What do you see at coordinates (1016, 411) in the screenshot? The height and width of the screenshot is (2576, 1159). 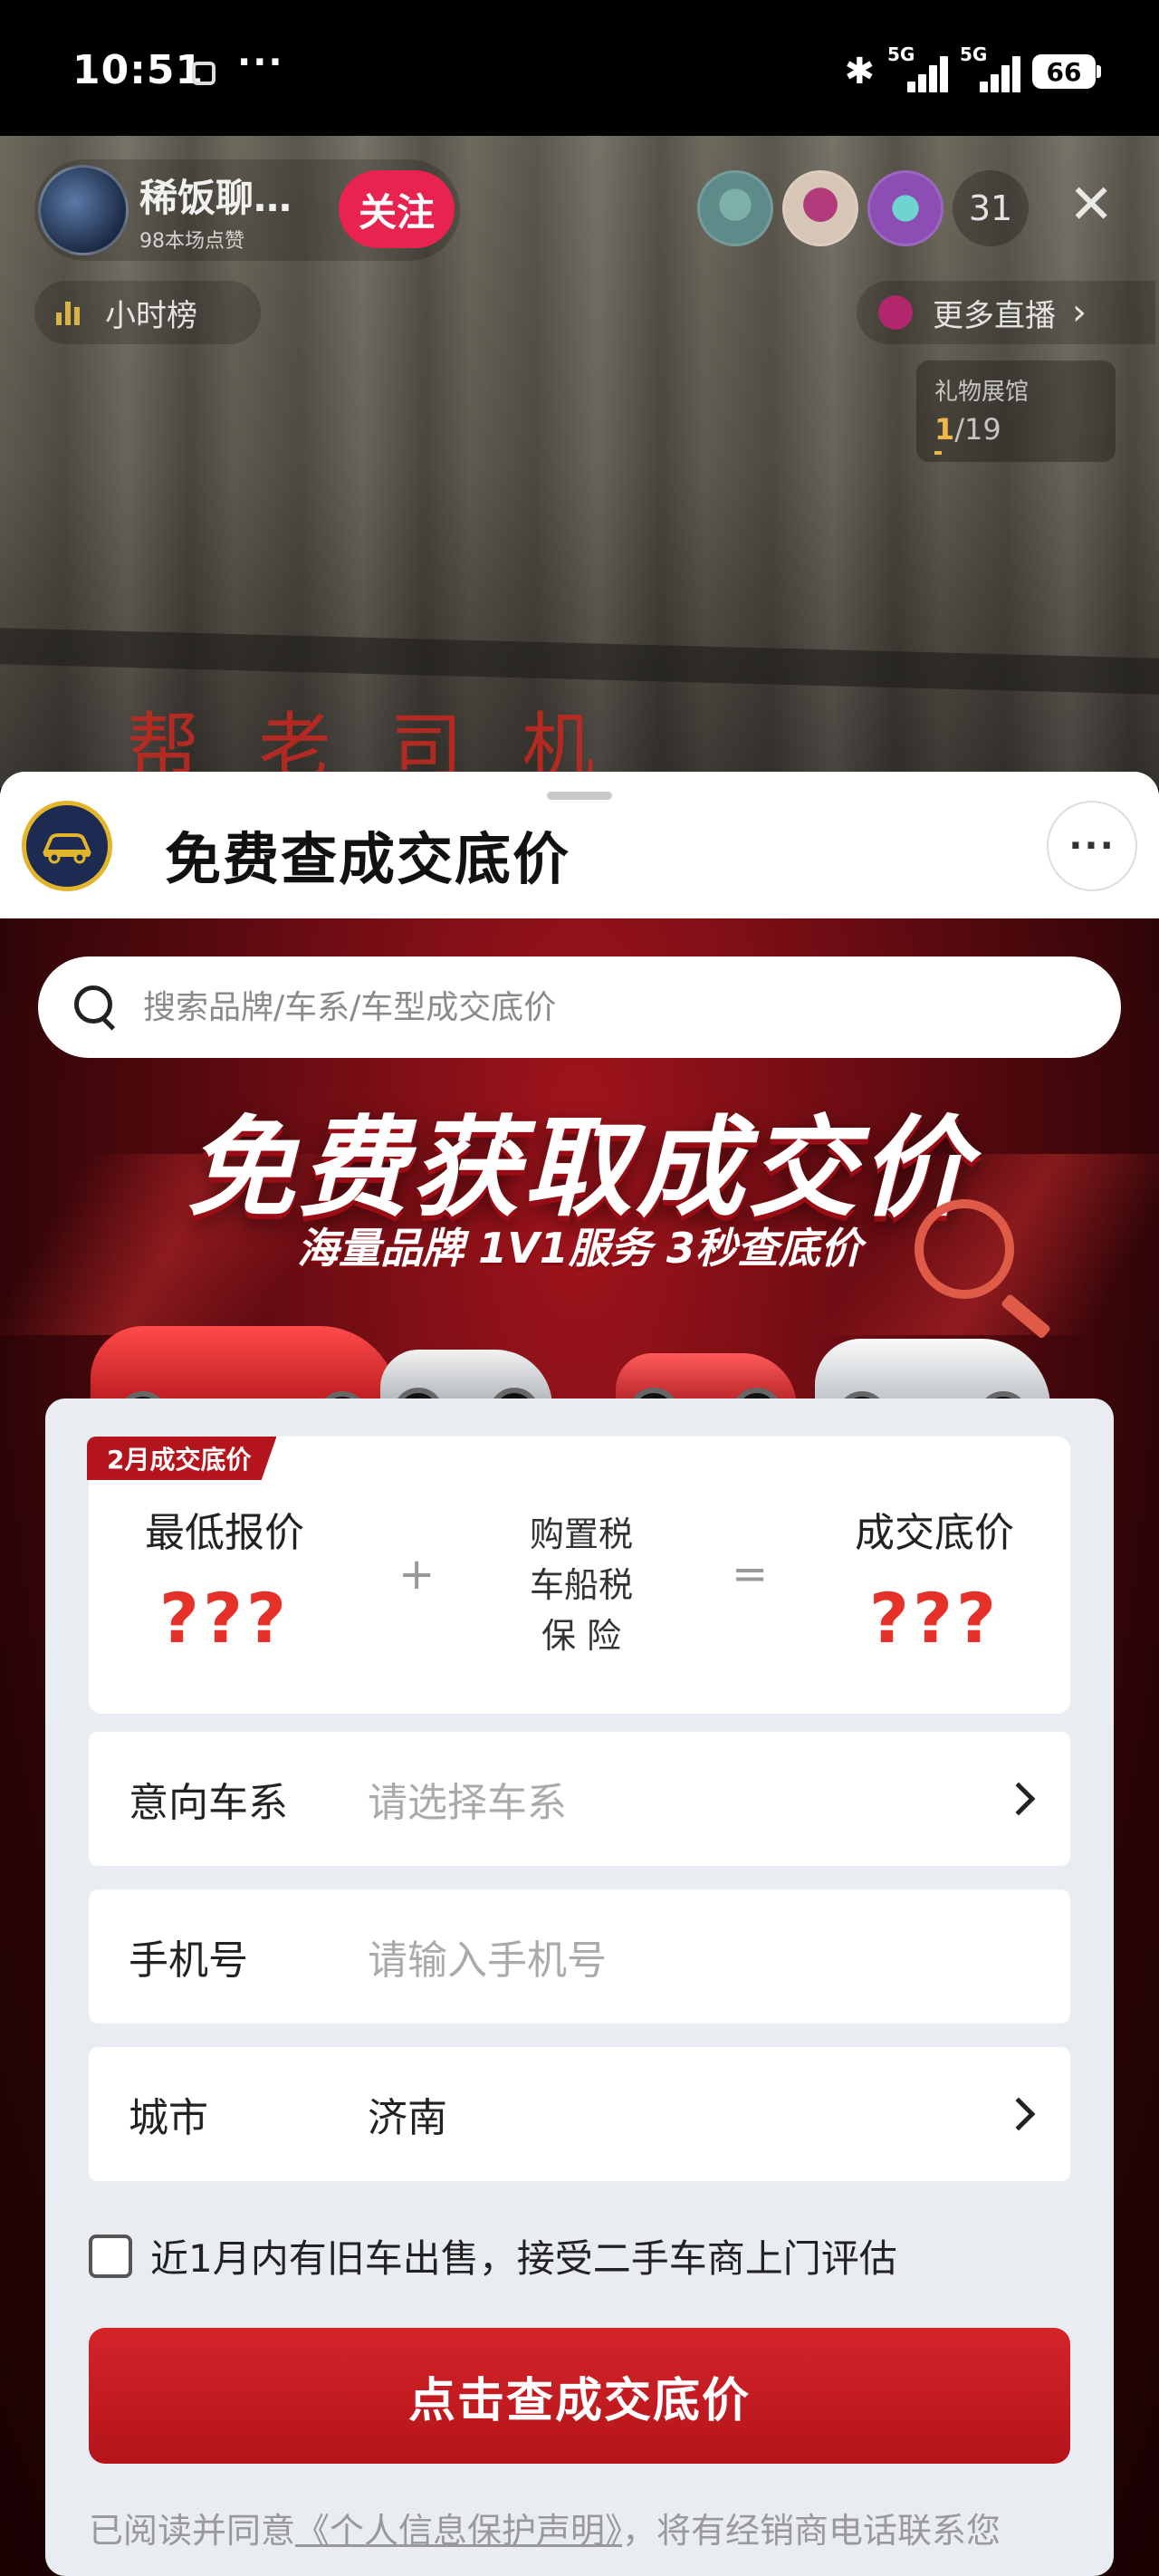 I see `gift-hall-button: 礼物展馆 1/19` at bounding box center [1016, 411].